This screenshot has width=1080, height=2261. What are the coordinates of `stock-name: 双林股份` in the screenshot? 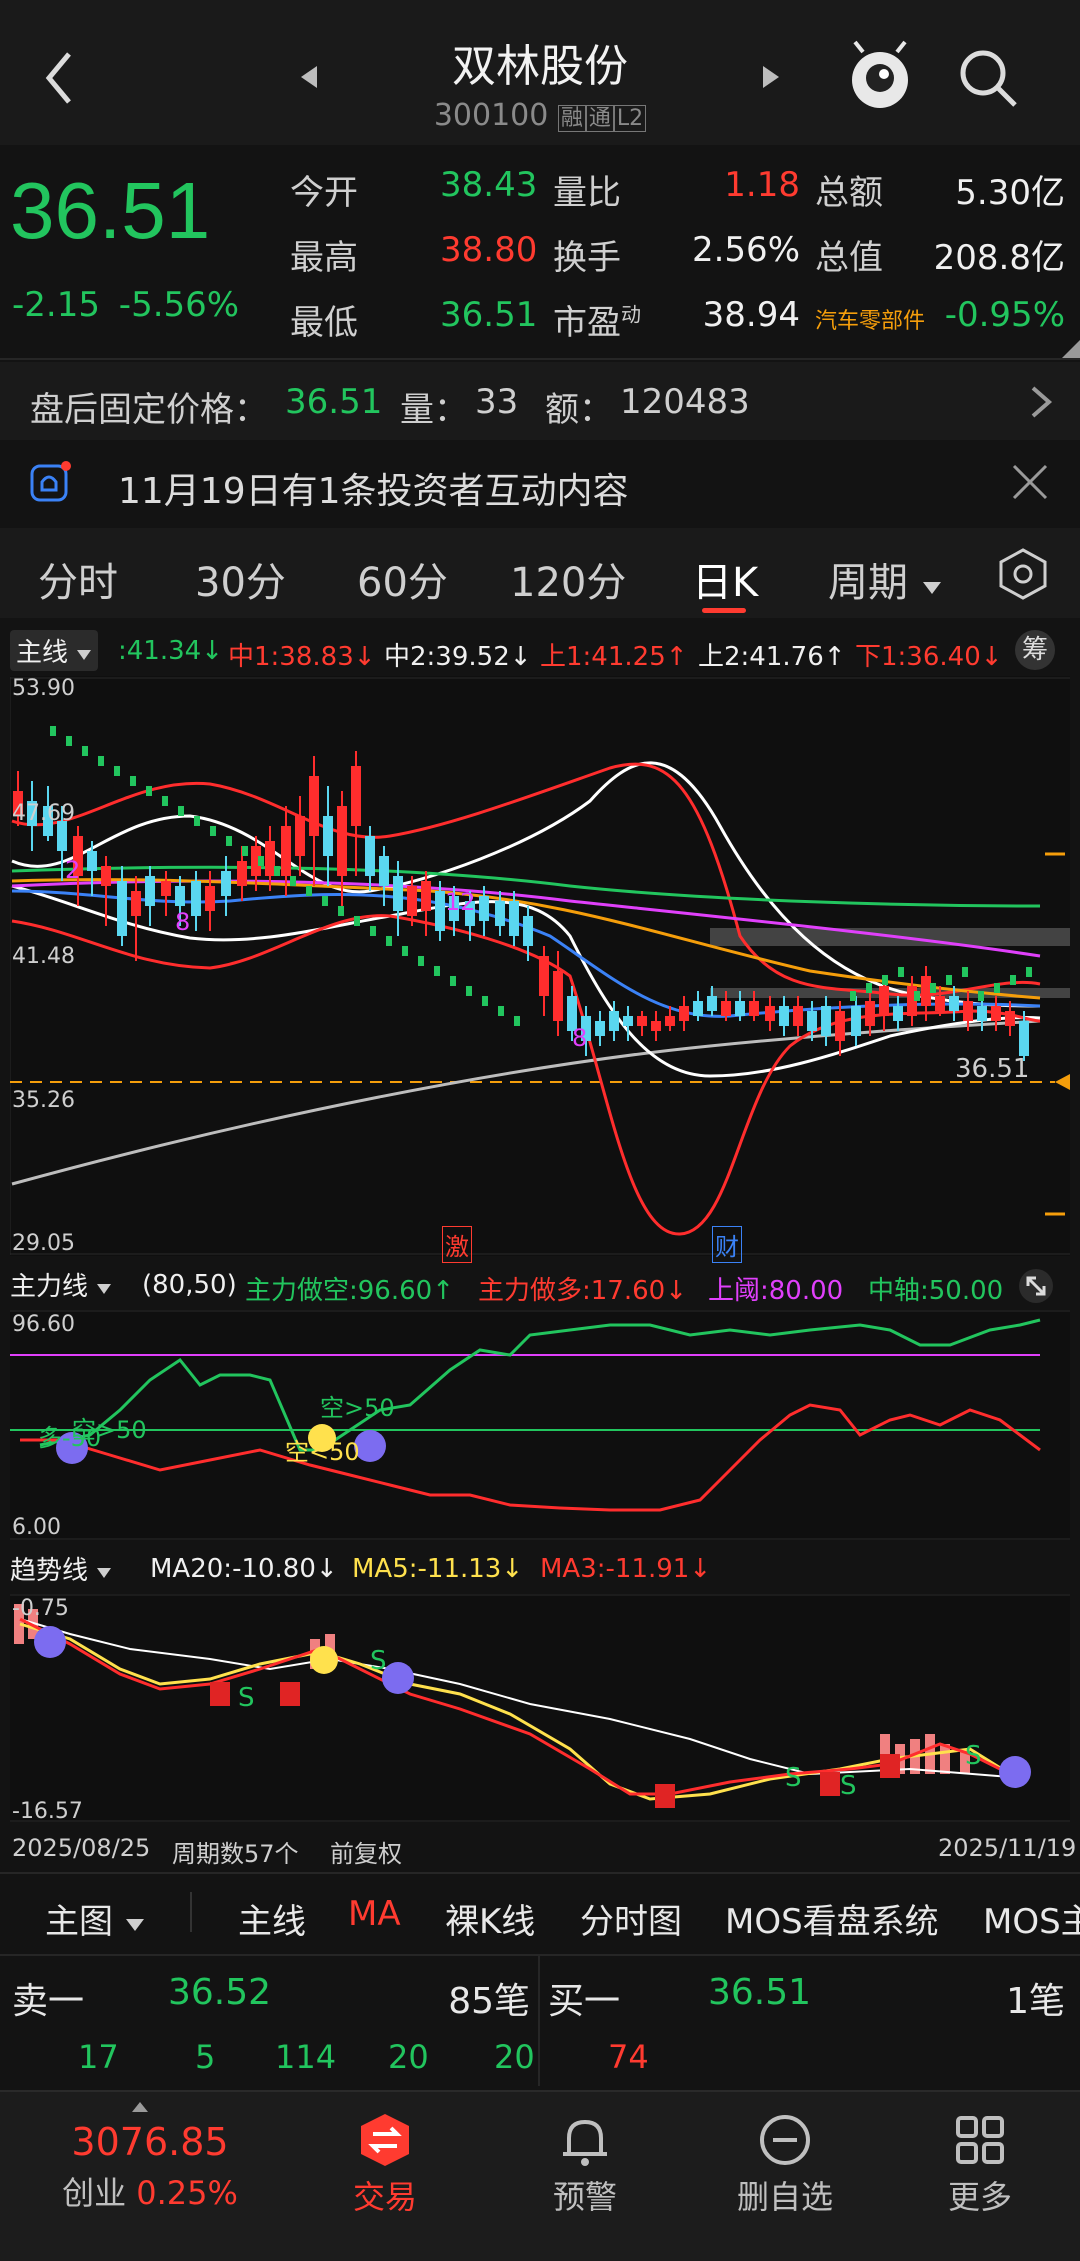 It's located at (540, 66).